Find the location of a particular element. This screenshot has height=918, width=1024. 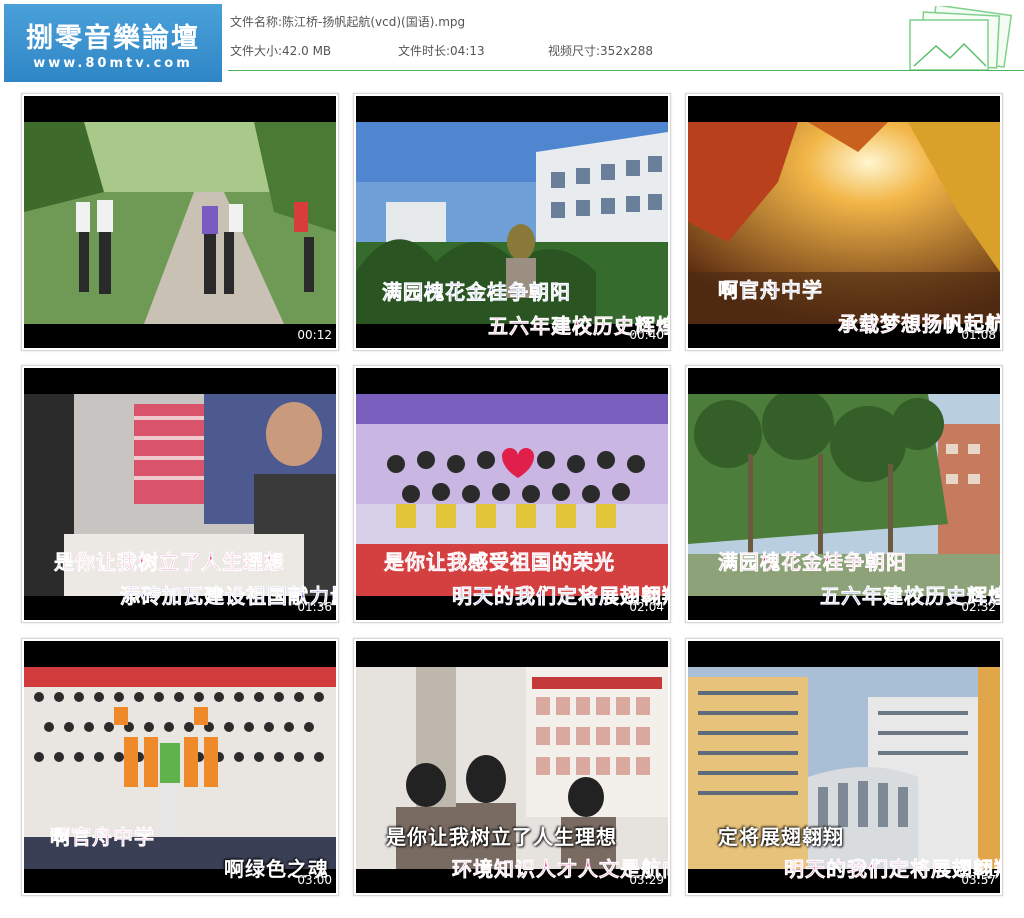

lyric-line-1: 是你让我感受祖国的荣光 is located at coordinates (499, 562).